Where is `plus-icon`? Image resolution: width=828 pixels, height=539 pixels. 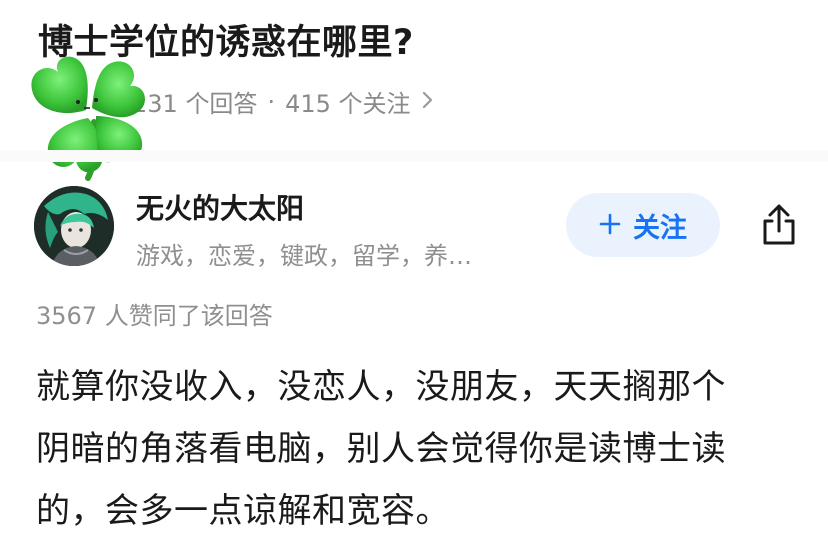
plus-icon is located at coordinates (610, 225).